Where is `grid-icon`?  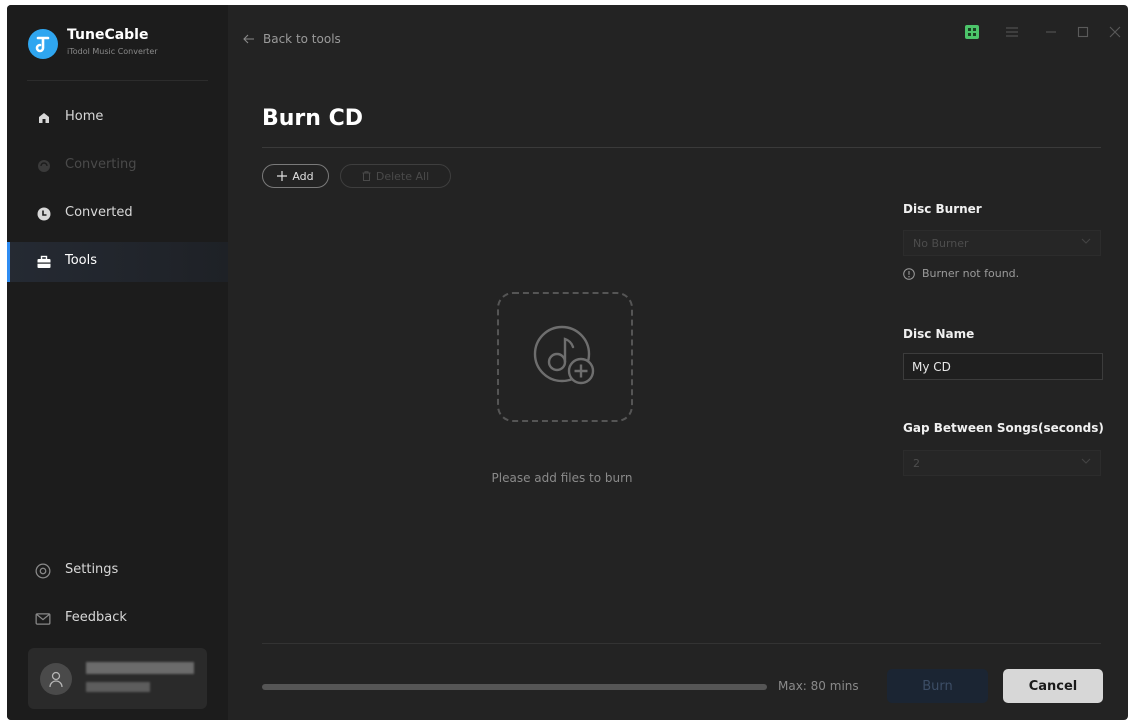 grid-icon is located at coordinates (972, 32).